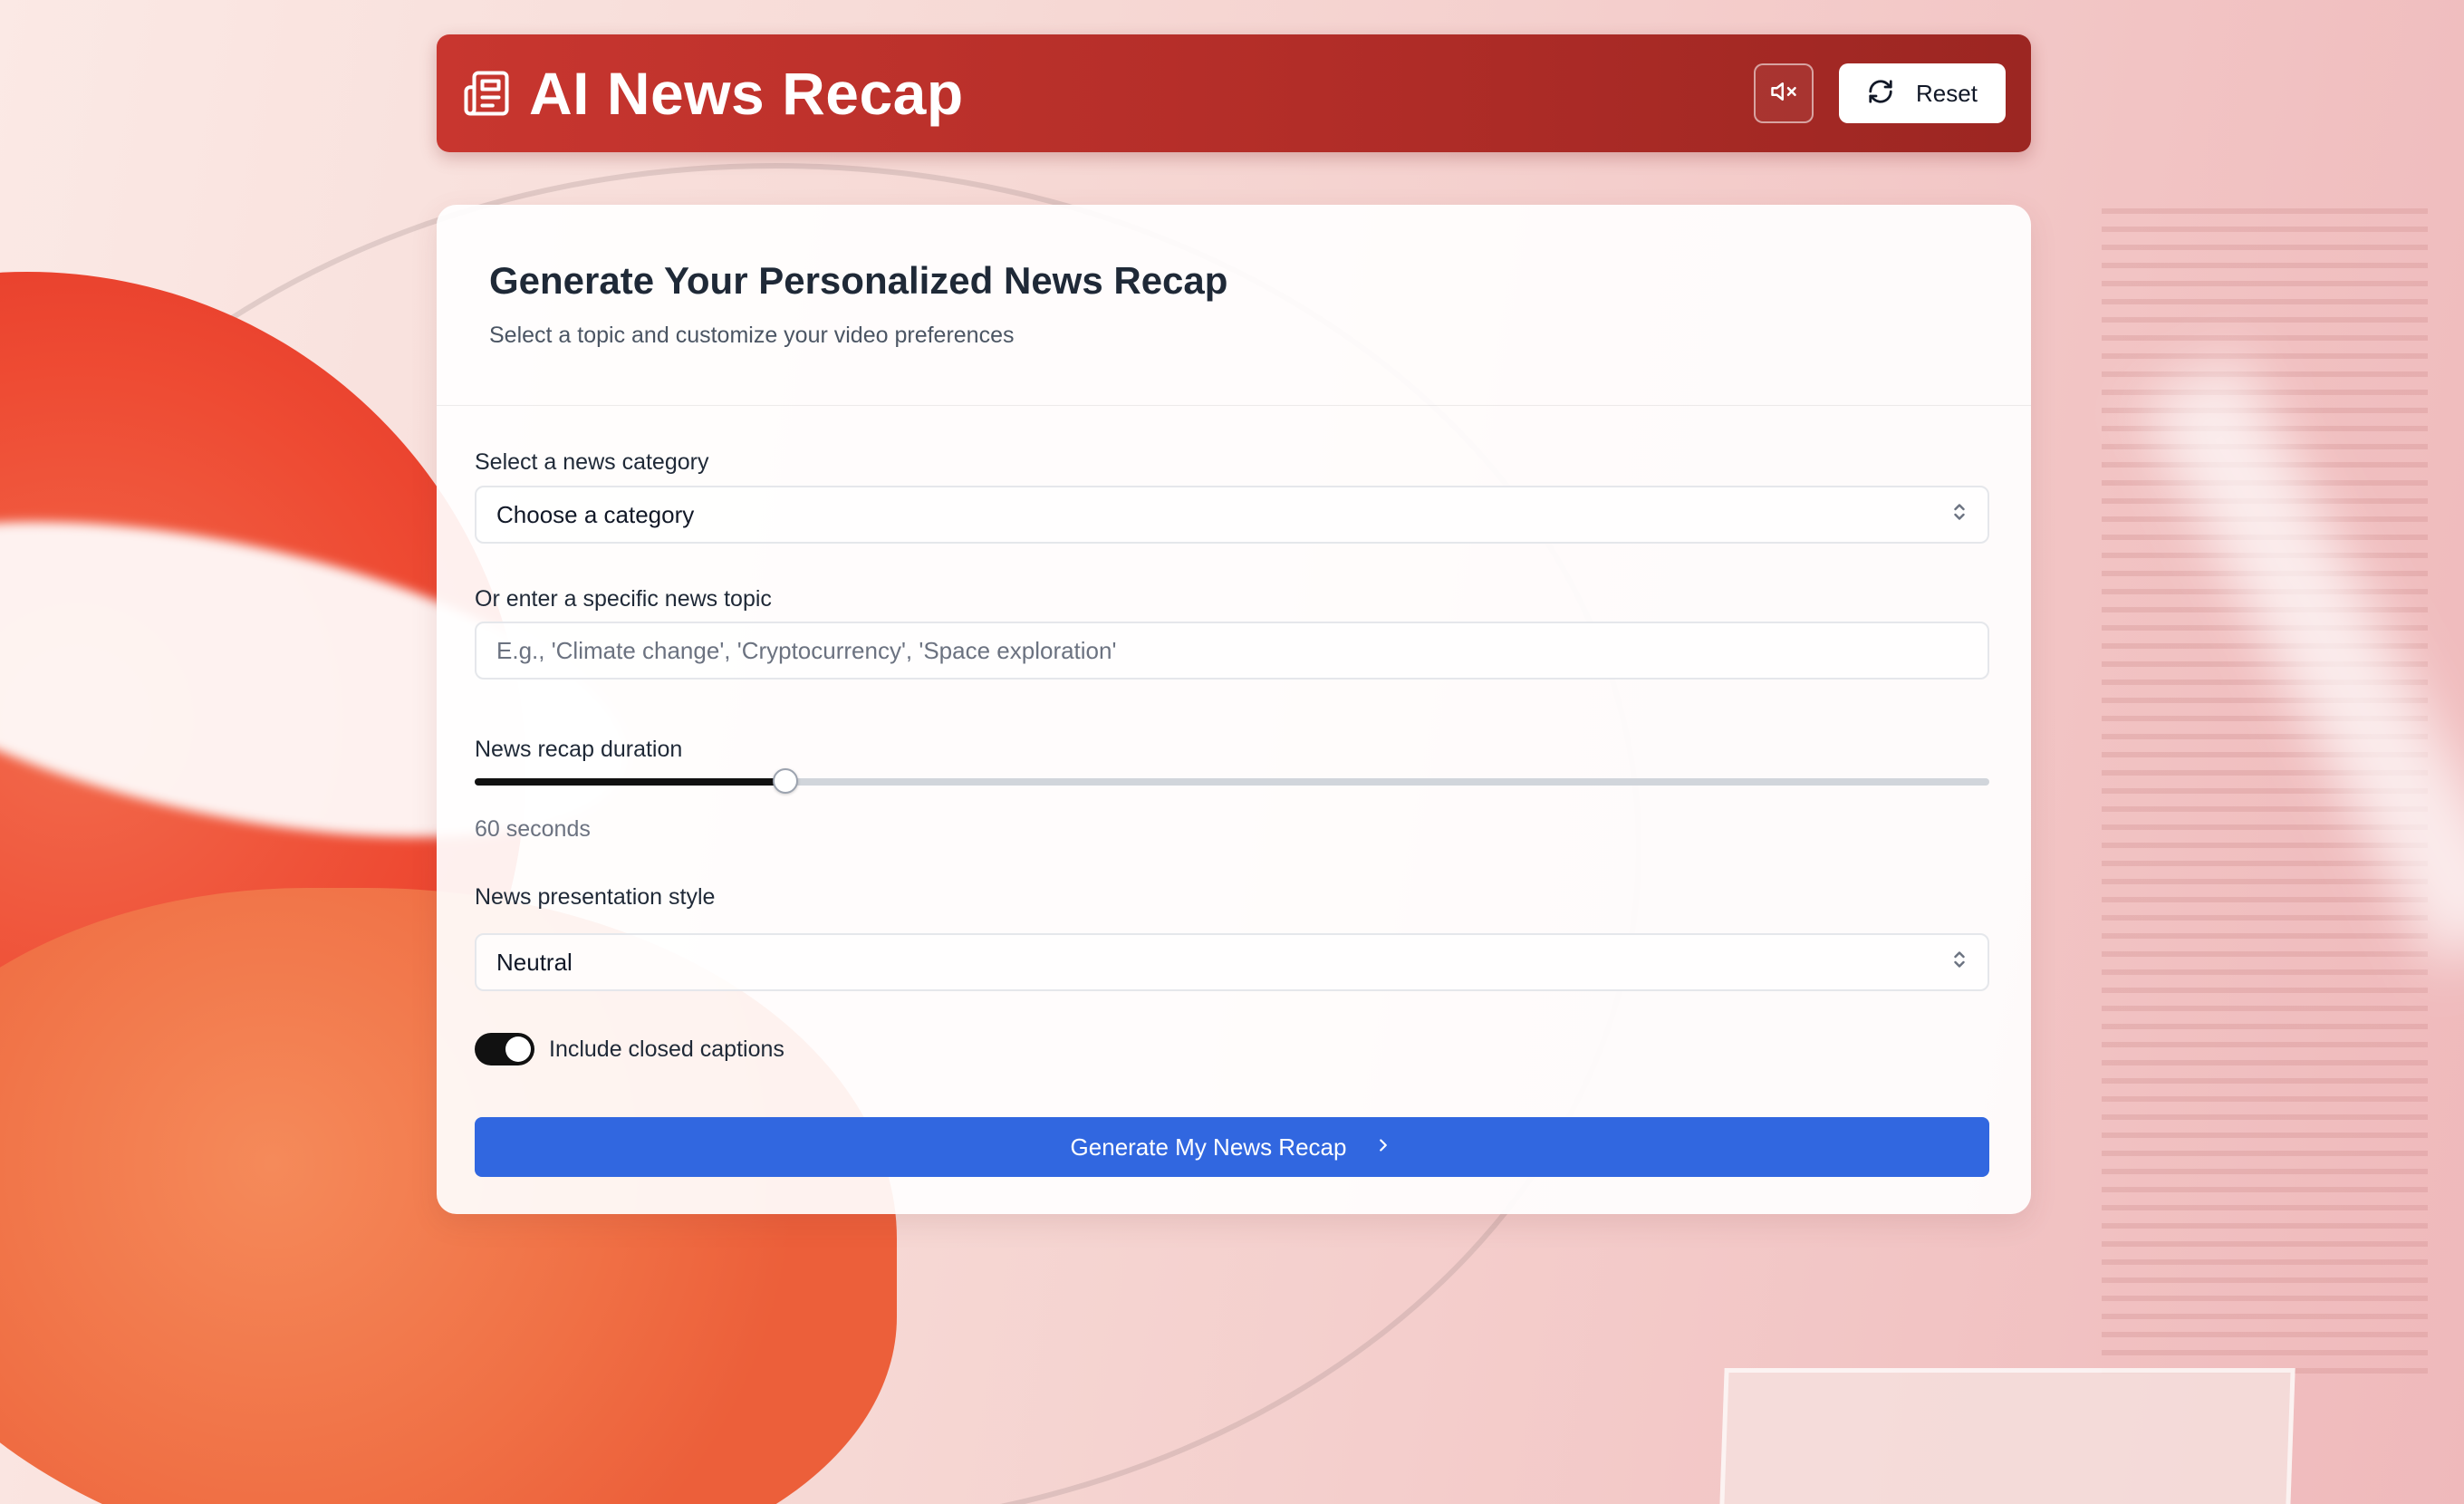 This screenshot has height=1504, width=2464. I want to click on captions-label: Include closed captions, so click(667, 1049).